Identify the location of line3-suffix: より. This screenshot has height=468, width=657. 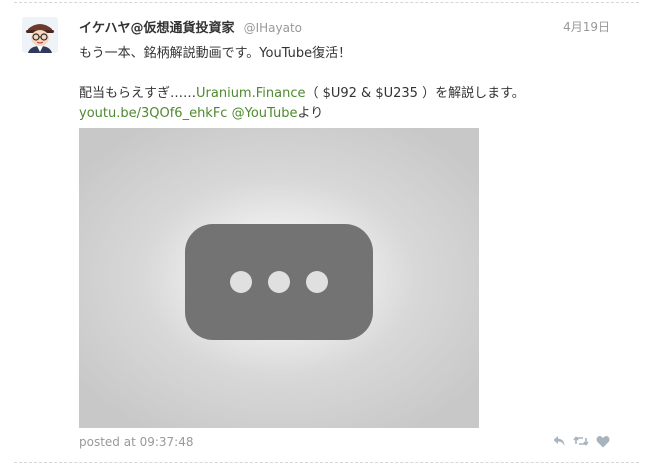
(310, 113).